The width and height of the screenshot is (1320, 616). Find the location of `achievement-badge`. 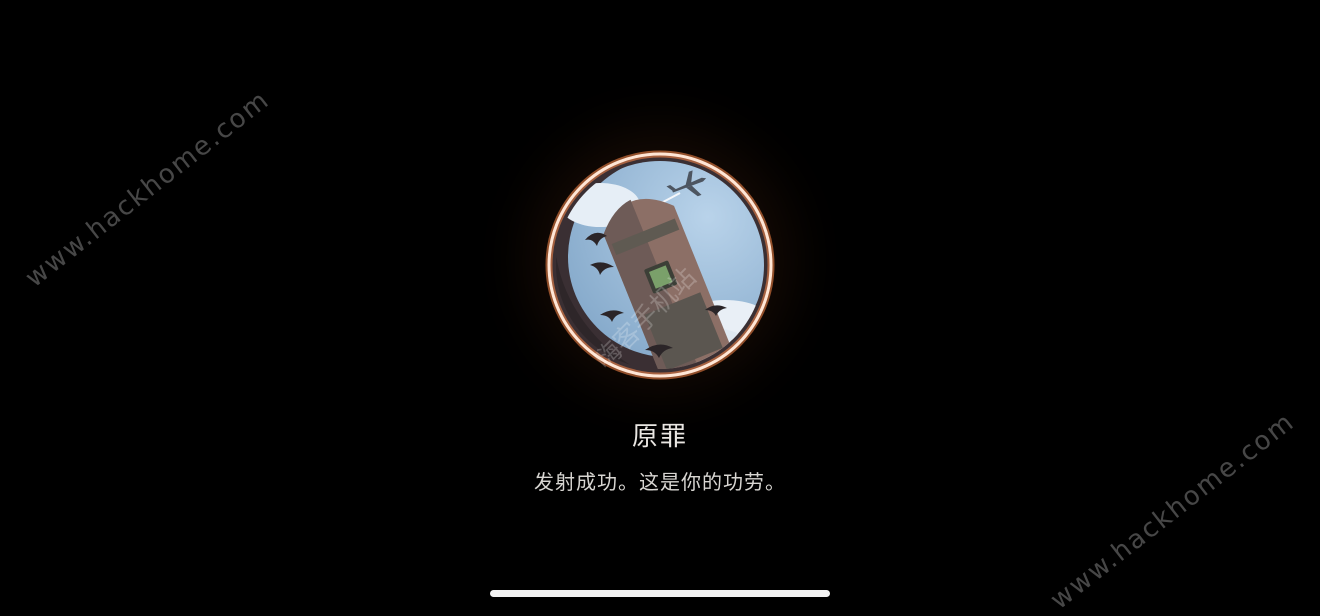

achievement-badge is located at coordinates (660, 265).